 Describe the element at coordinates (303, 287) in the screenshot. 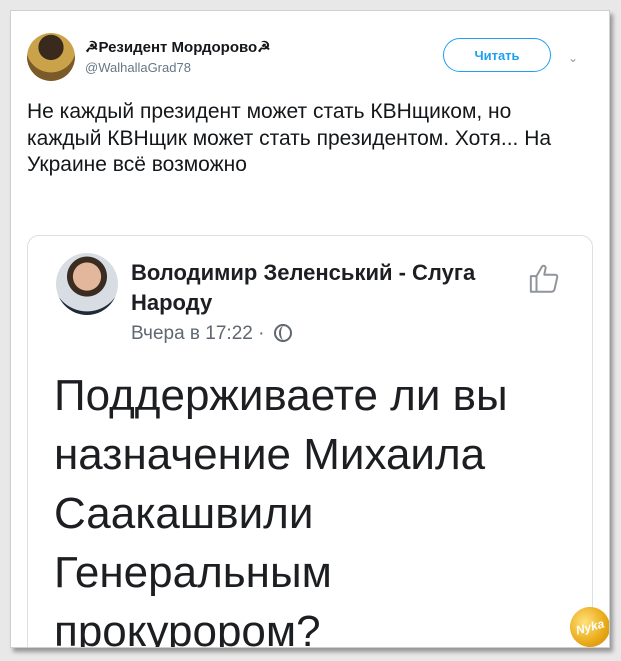

I see `embed-author: Володимир Зеленський - Слуга Народу` at that location.